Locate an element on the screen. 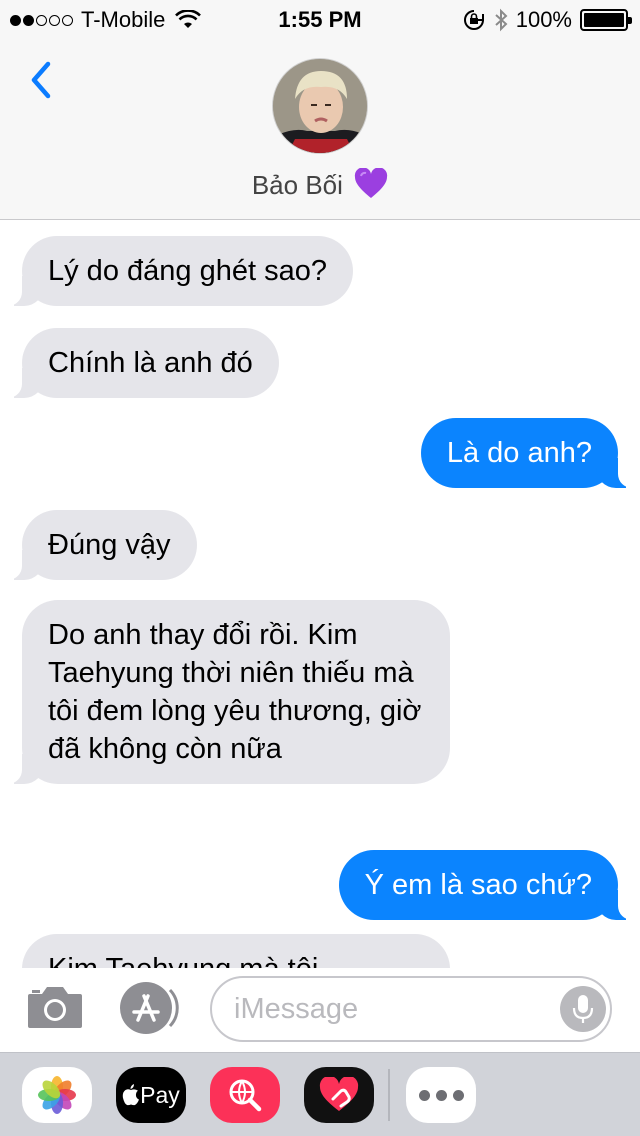  more-dots is located at coordinates (441, 1095).